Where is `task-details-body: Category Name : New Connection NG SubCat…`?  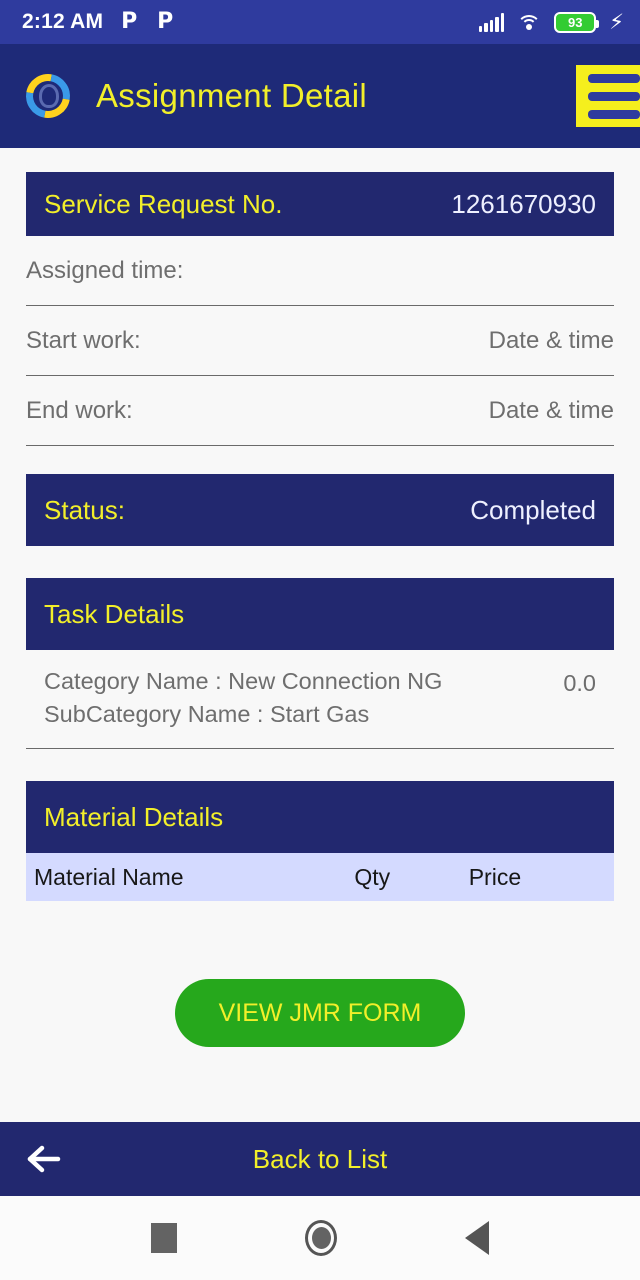 task-details-body: Category Name : New Connection NG SubCat… is located at coordinates (320, 699).